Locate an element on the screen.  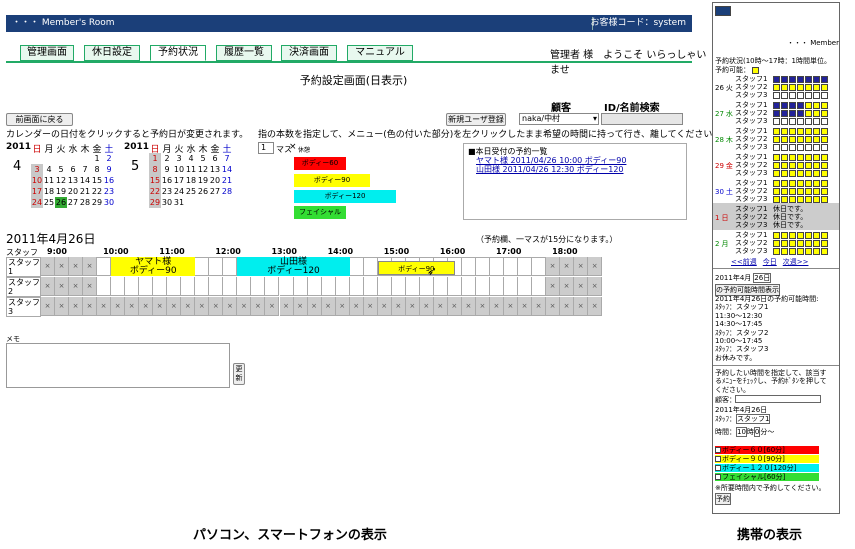
back-button: 前画面に戻る is located at coordinates (39, 119).